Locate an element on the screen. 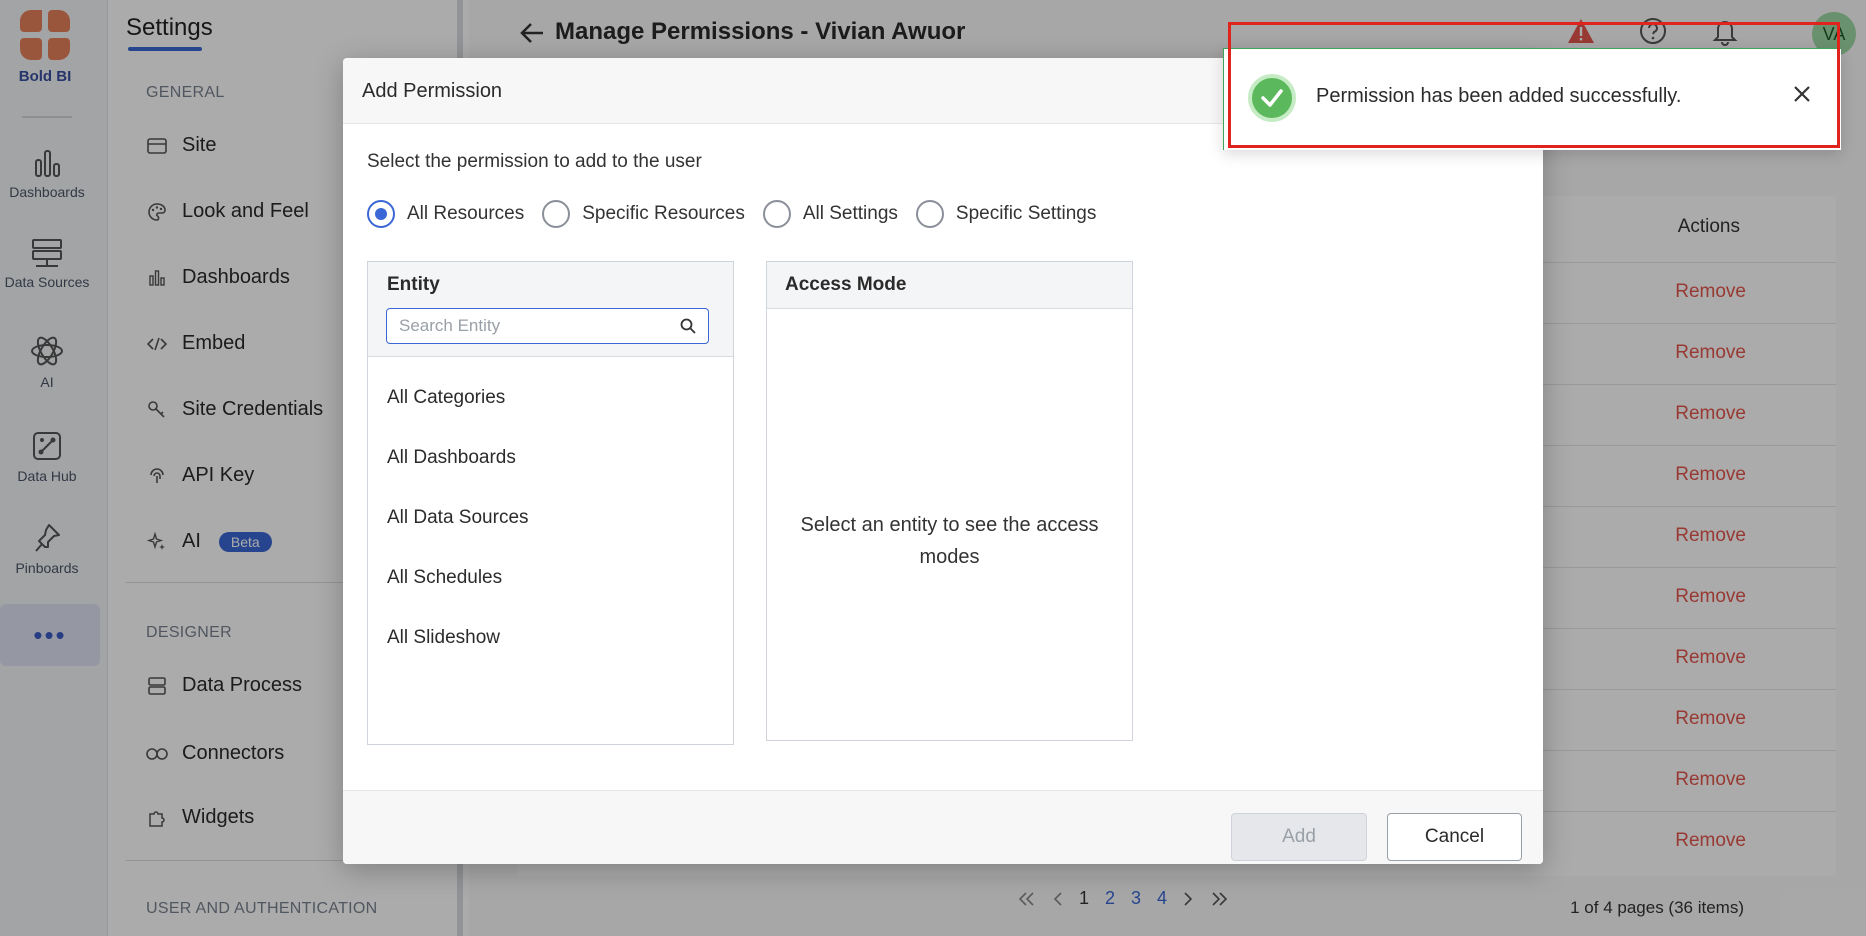 The width and height of the screenshot is (1866, 936). search-box is located at coordinates (547, 326).